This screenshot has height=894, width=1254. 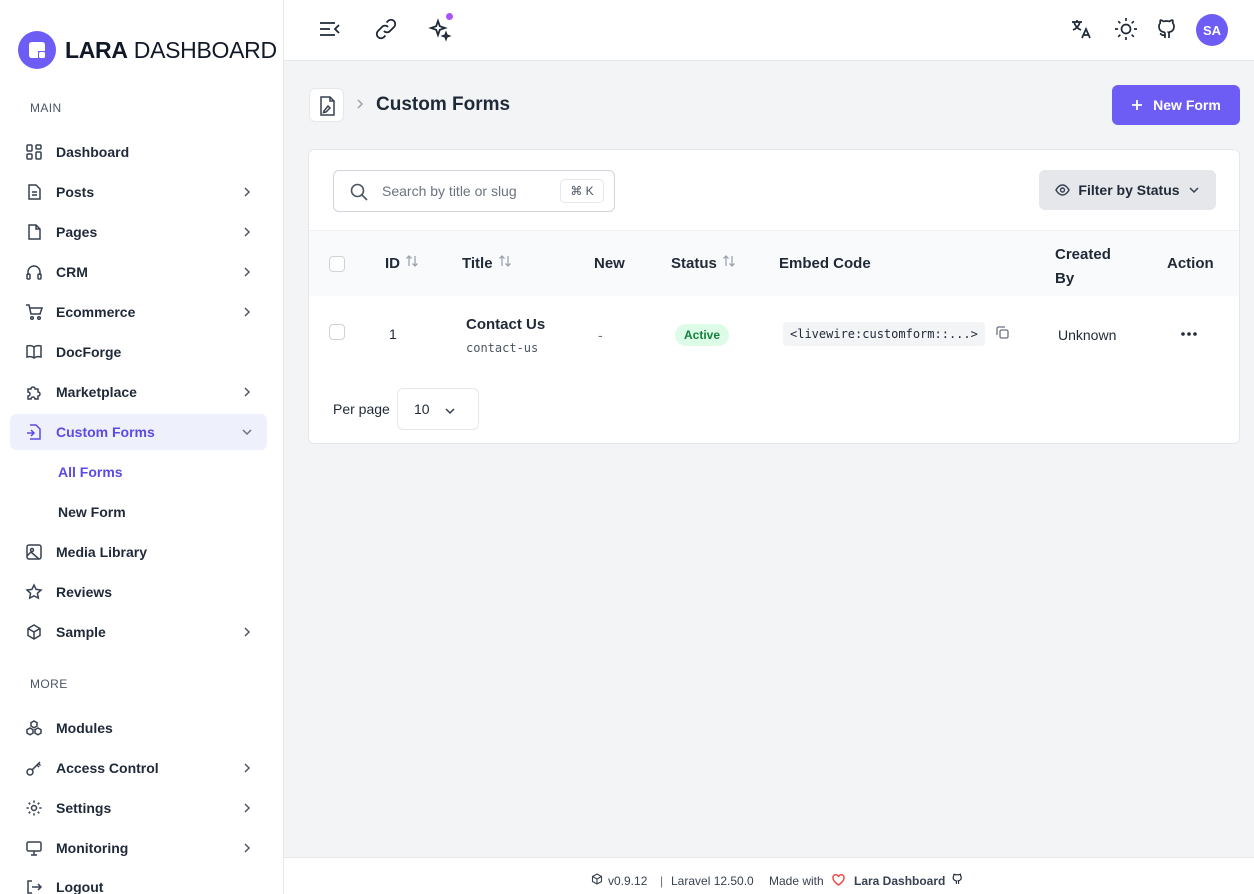 I want to click on sidebar-item-ecommerce: Ecommerce, so click(x=138, y=312).